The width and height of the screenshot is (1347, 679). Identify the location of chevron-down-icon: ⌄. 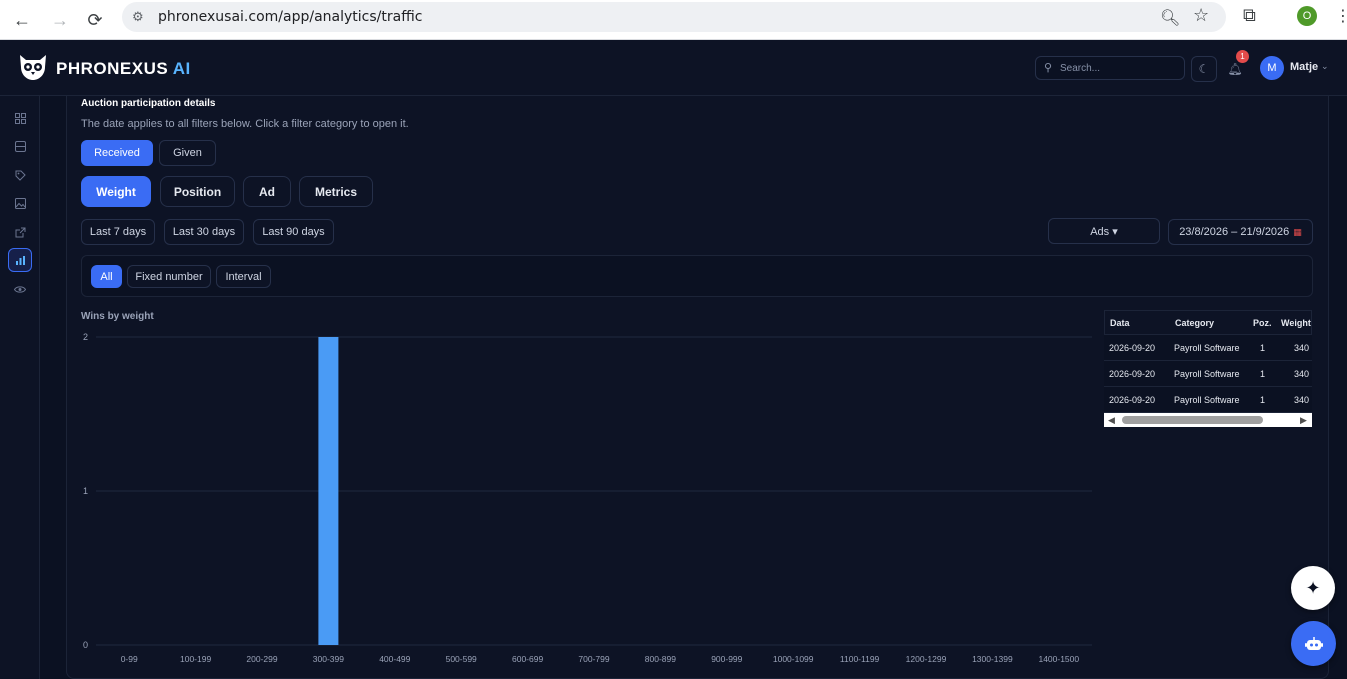
(1325, 66).